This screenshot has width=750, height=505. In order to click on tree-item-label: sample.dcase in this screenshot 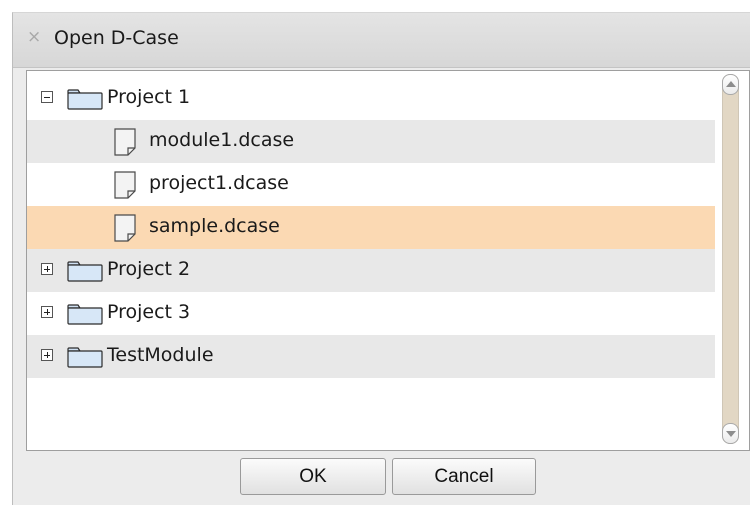, I will do `click(214, 226)`.